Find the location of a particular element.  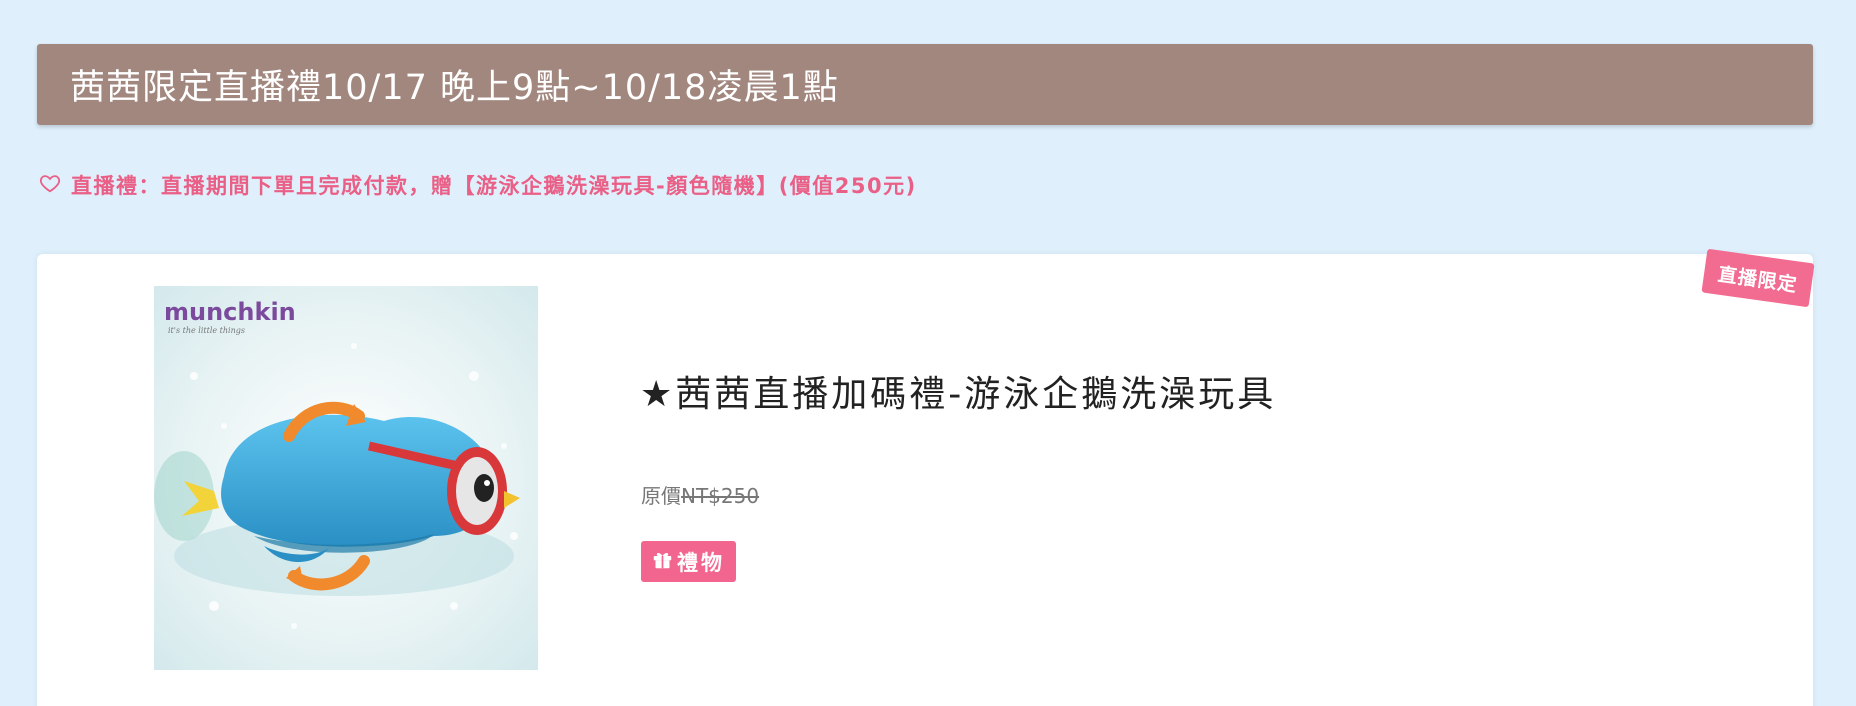

price-value: NT$250 is located at coordinates (720, 496).